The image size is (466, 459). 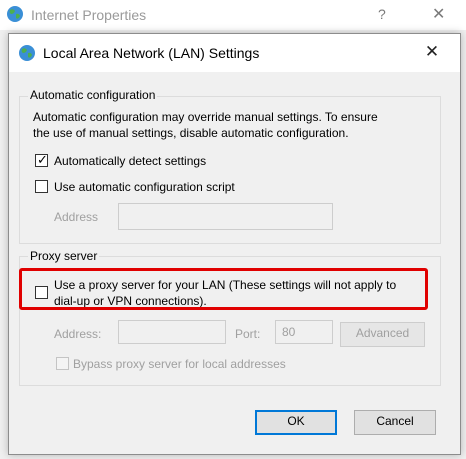 What do you see at coordinates (93, 95) in the screenshot?
I see `automatic-configuration-legend: Automatic configuration` at bounding box center [93, 95].